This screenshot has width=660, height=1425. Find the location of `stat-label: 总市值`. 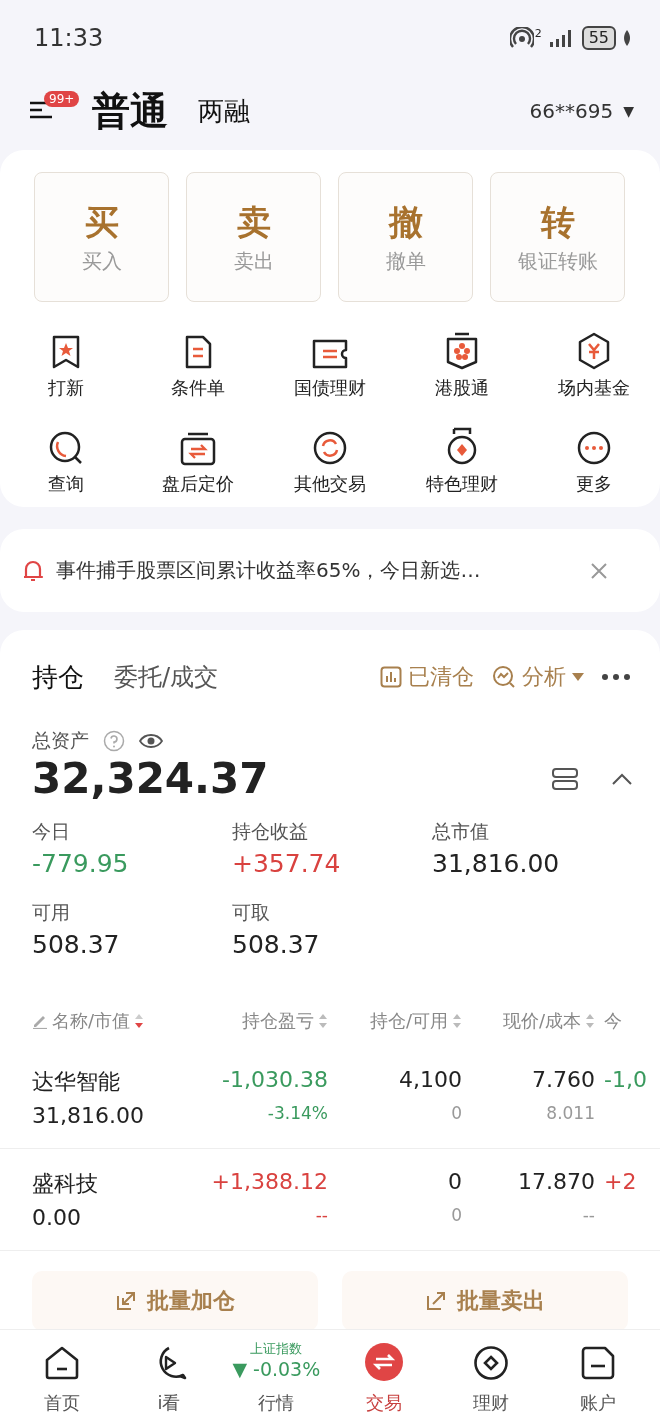

stat-label: 总市值 is located at coordinates (461, 831).